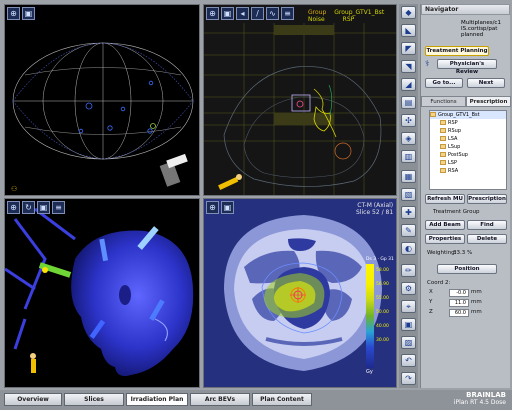 This screenshot has width=512, height=410. What do you see at coordinates (408, 230) in the screenshot?
I see `brush-icon: ✎` at bounding box center [408, 230].